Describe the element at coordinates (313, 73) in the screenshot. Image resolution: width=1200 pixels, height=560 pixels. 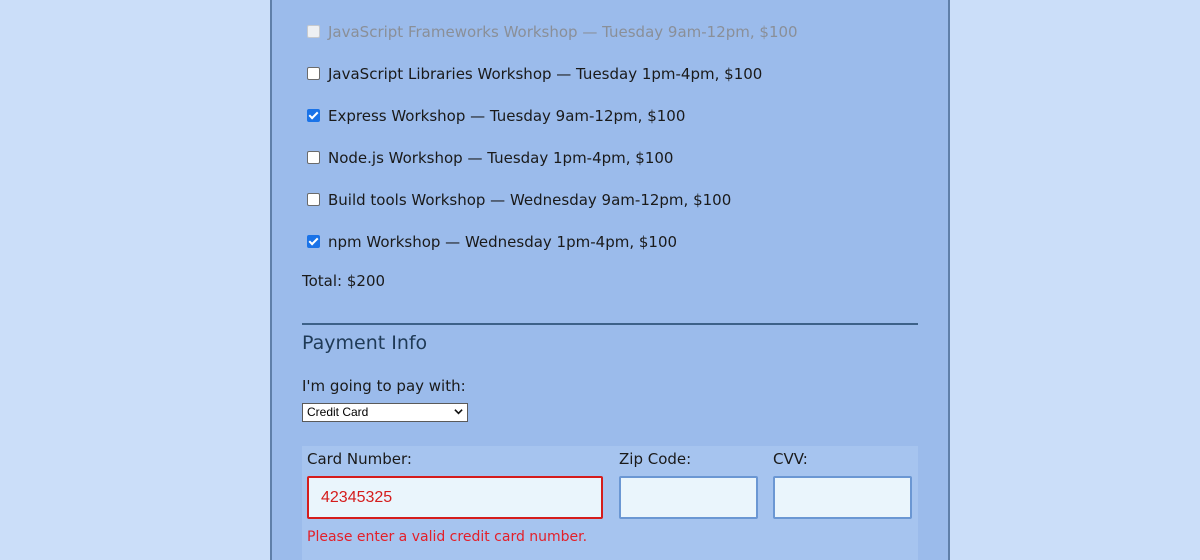
I see `activity-checkbox-js-libraries` at that location.